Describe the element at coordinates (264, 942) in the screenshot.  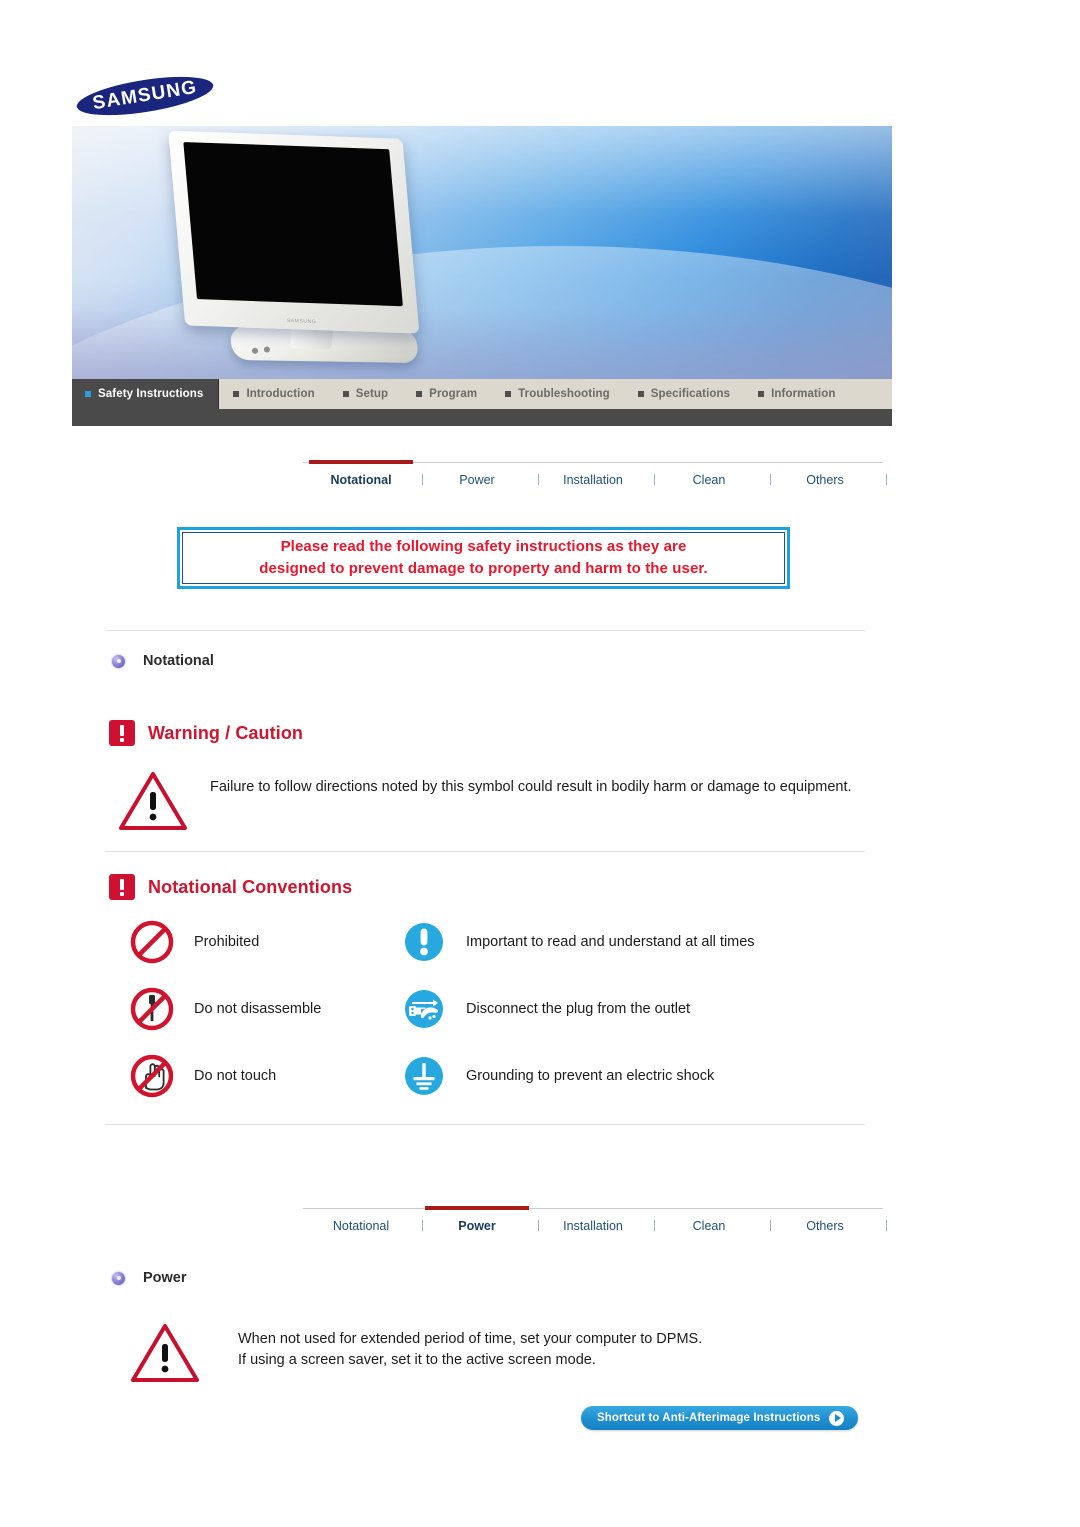
I see `convention-prohibited: Prohibited` at that location.